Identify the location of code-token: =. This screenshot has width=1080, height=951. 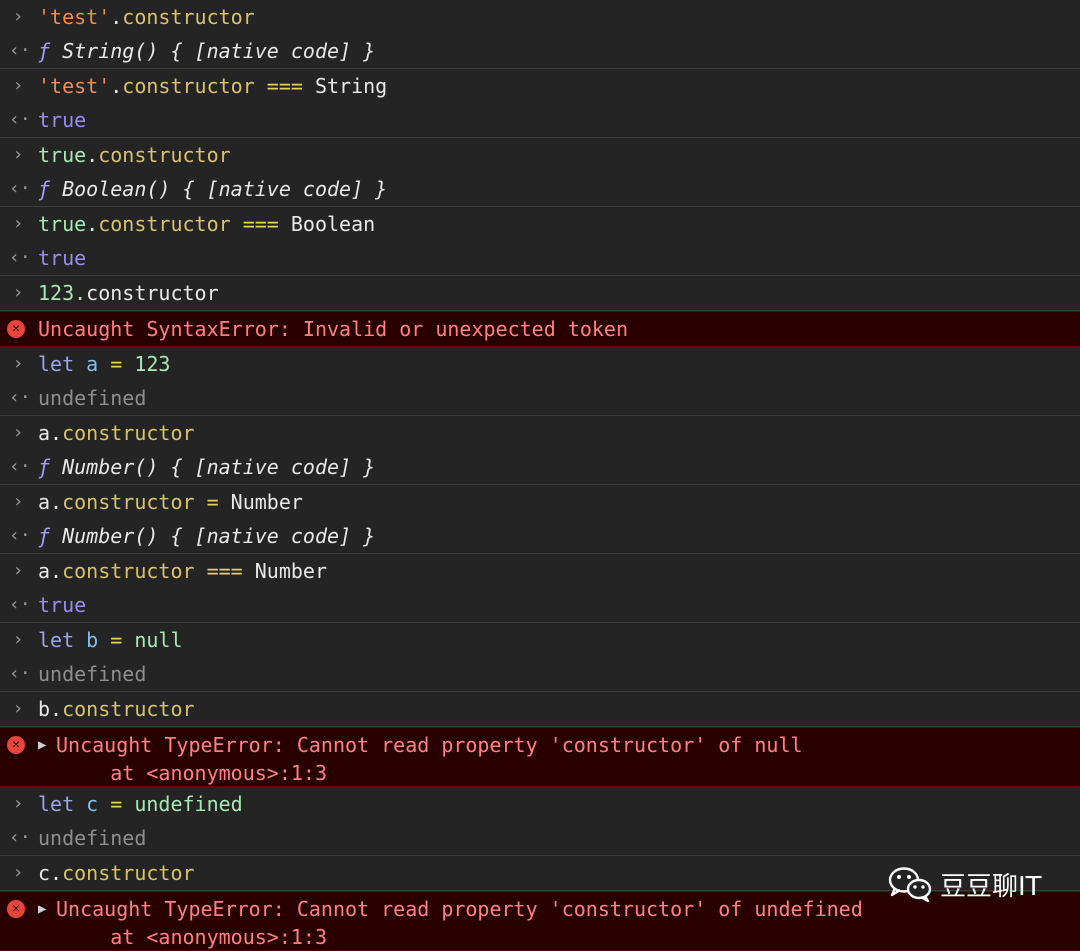
(212, 502).